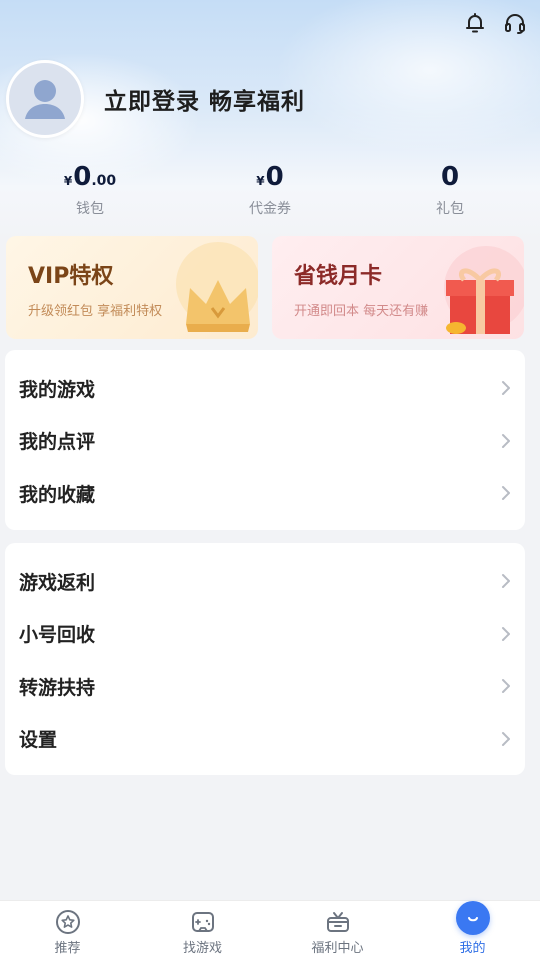 Image resolution: width=540 pixels, height=956 pixels. Describe the element at coordinates (361, 311) in the screenshot. I see `monthly-card-subtitle: 开通即回本 每天还有赚` at that location.